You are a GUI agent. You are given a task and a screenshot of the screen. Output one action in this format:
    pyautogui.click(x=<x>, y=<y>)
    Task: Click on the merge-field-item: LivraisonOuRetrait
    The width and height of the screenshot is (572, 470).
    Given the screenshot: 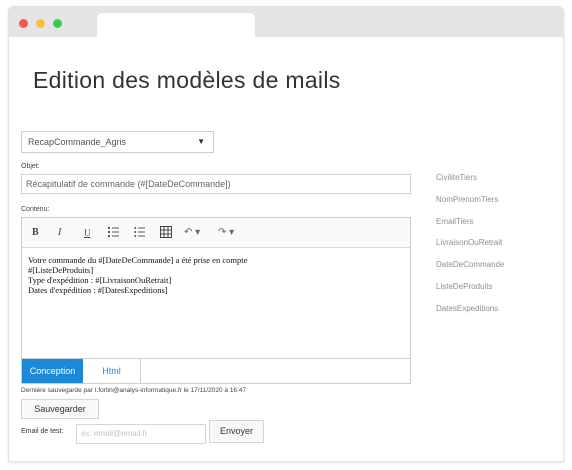 What is the action you would take?
    pyautogui.click(x=470, y=243)
    